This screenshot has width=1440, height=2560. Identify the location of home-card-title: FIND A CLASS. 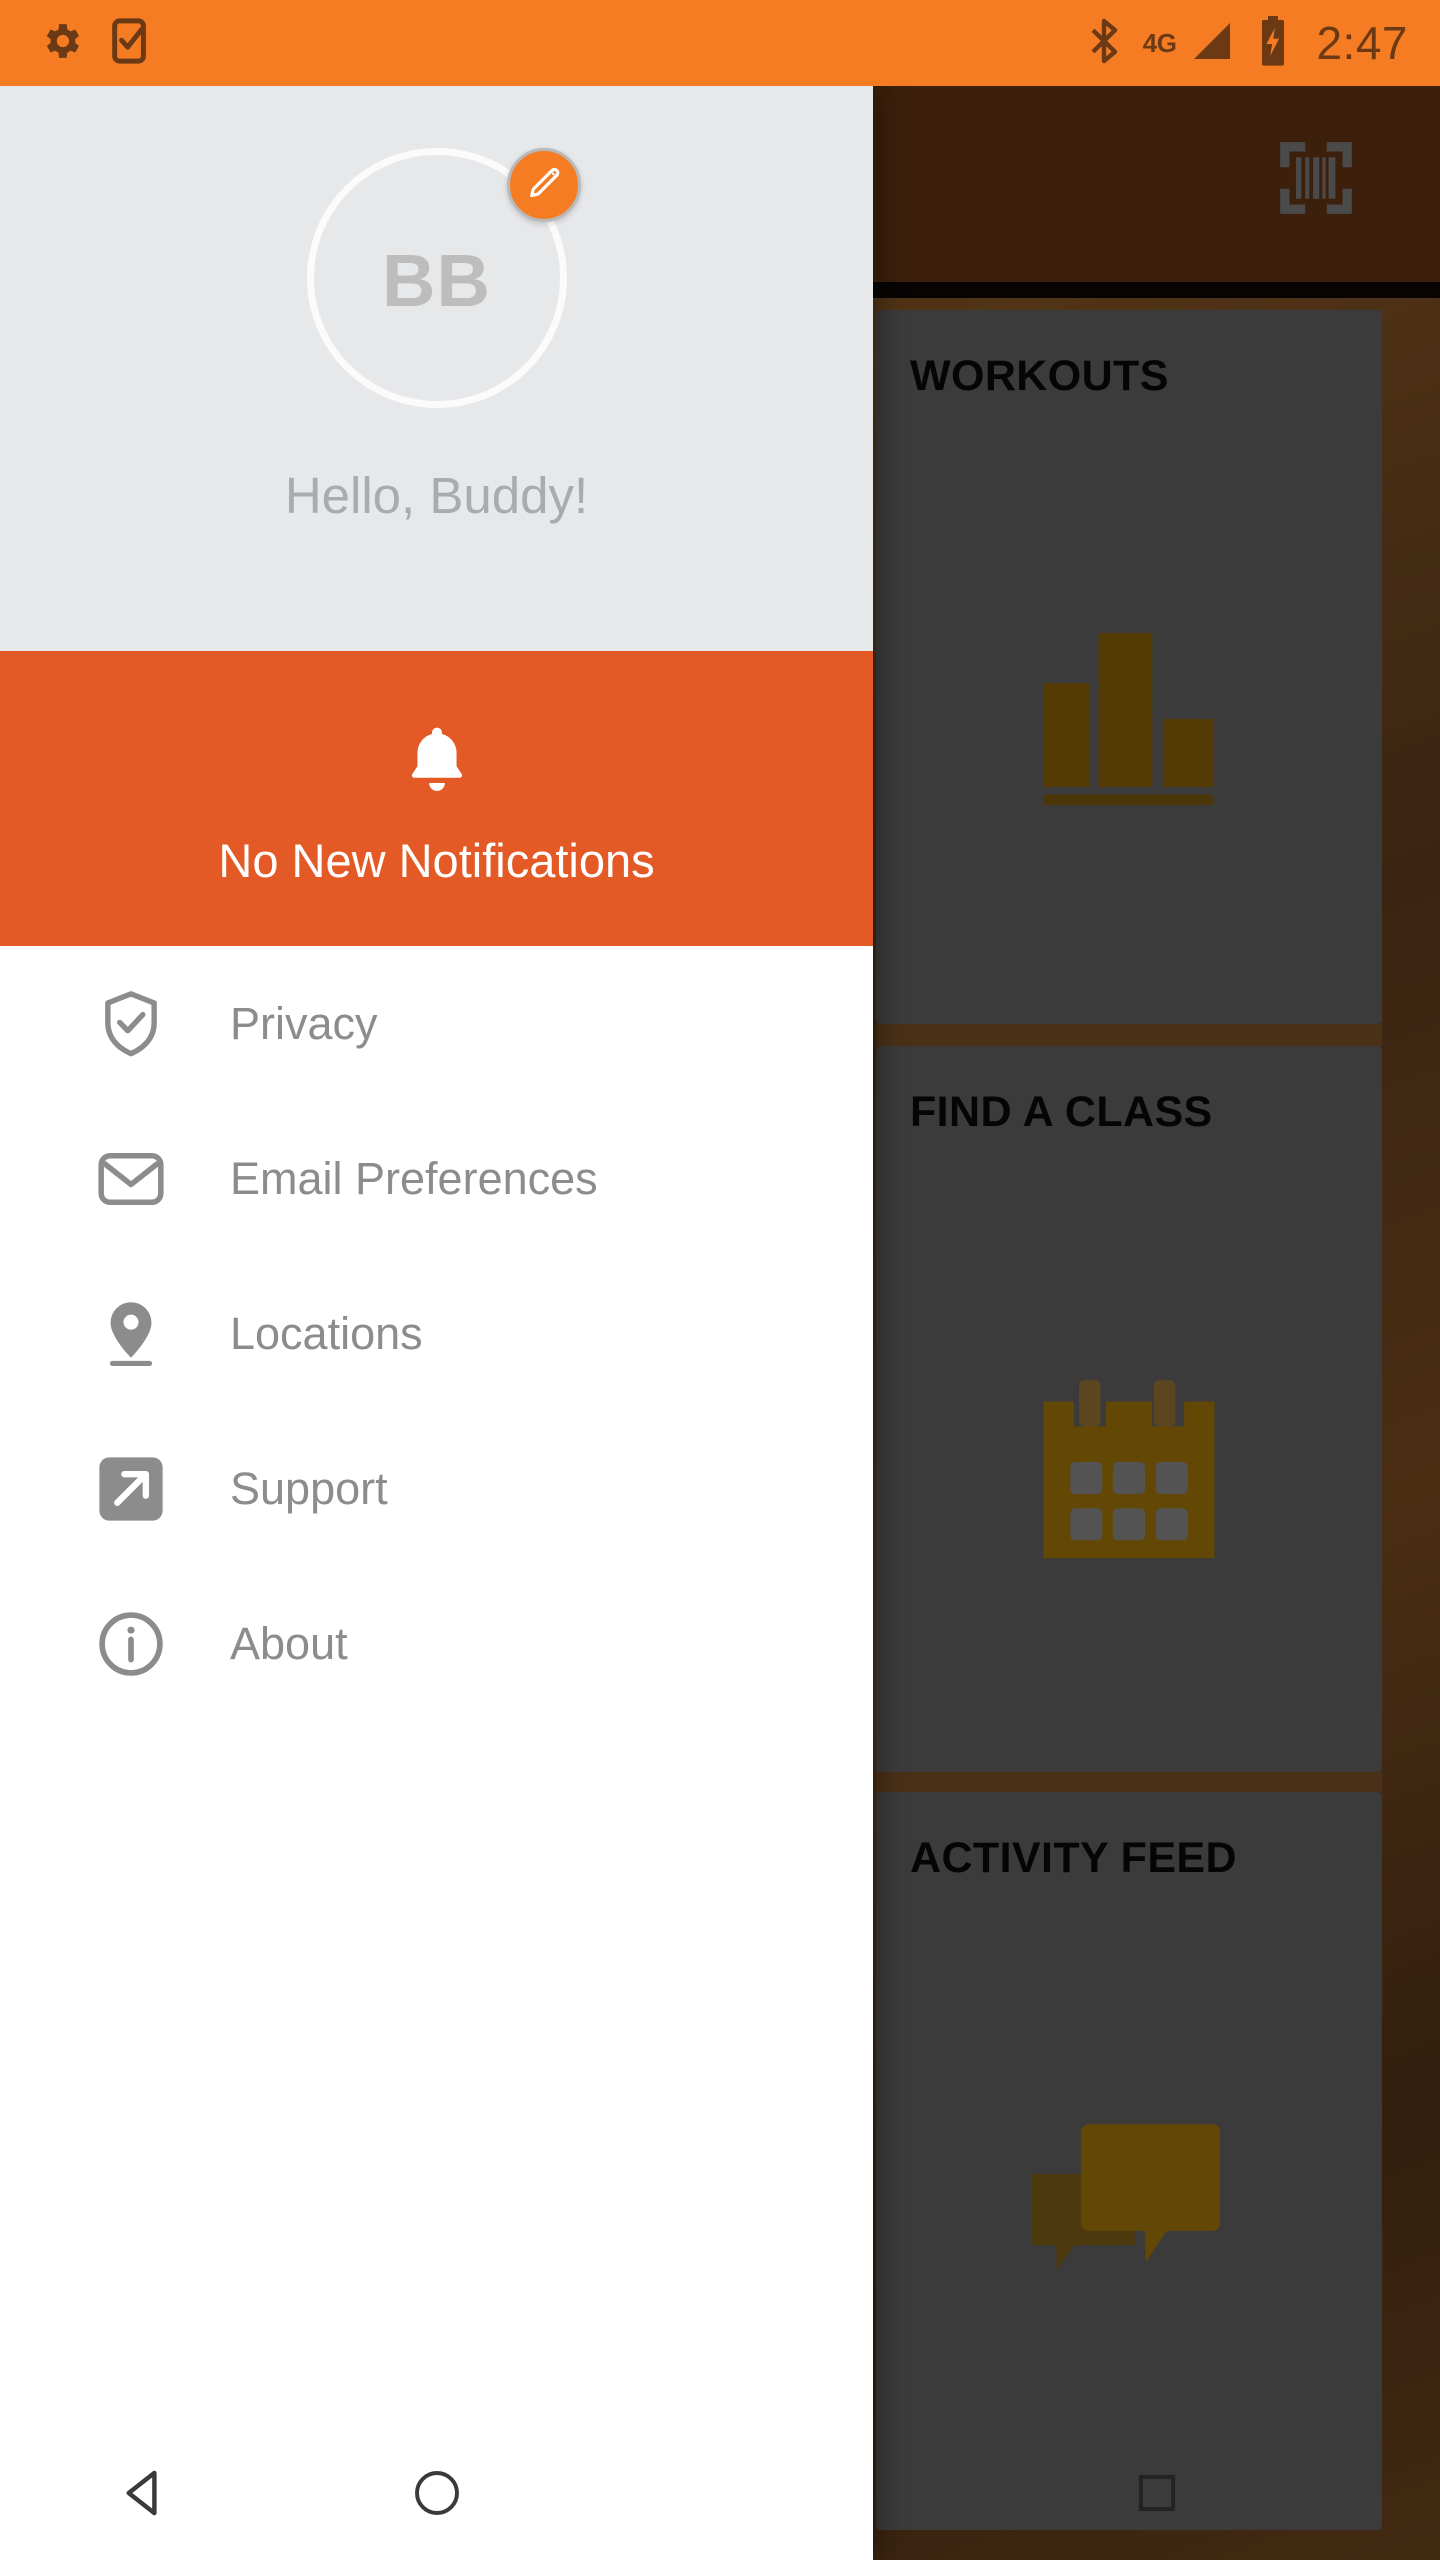
(1061, 1112).